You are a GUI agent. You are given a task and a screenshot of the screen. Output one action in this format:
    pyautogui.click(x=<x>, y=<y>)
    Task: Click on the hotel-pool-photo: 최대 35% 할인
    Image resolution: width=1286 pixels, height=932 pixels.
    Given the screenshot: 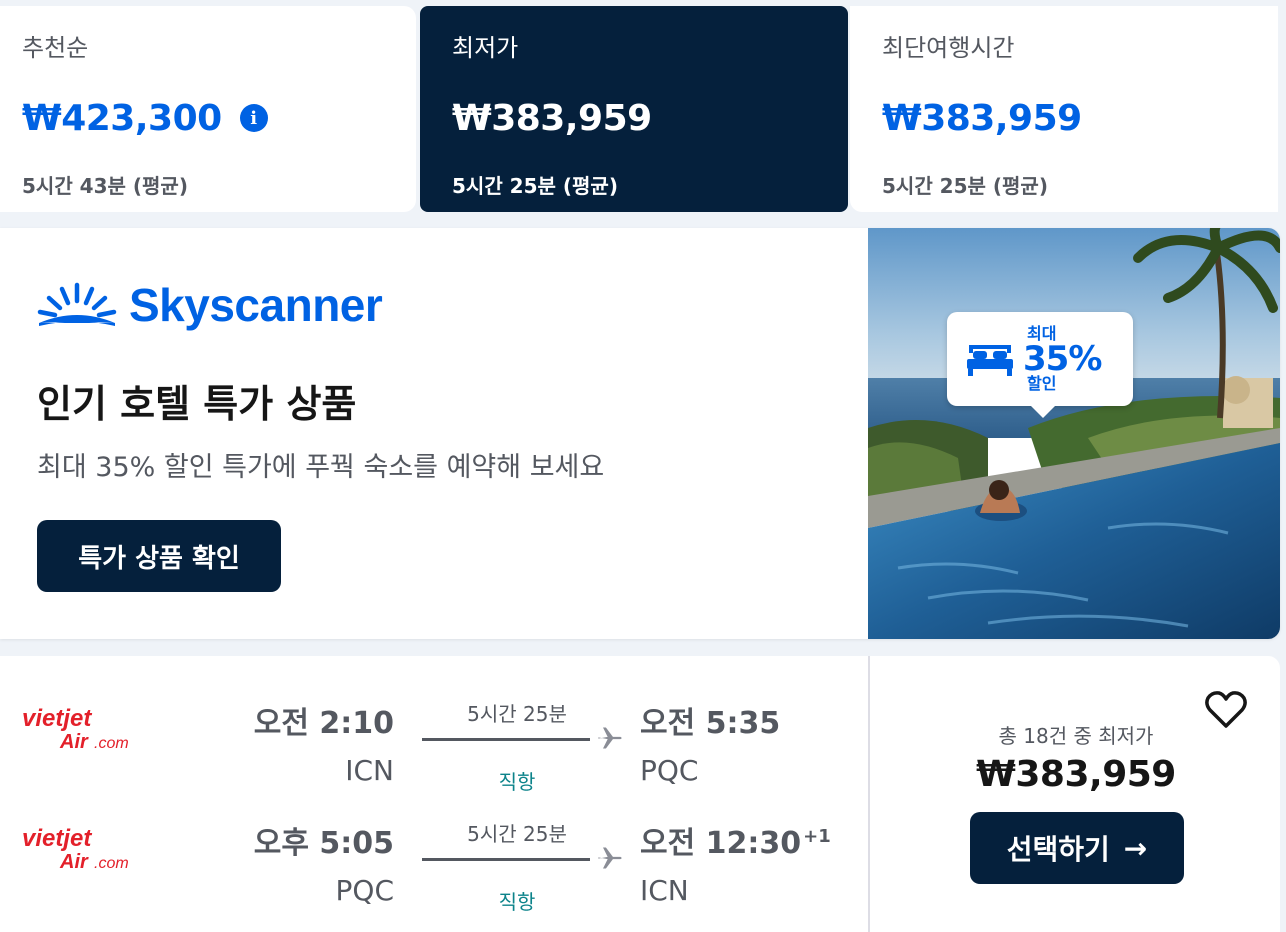 What is the action you would take?
    pyautogui.click(x=1074, y=433)
    